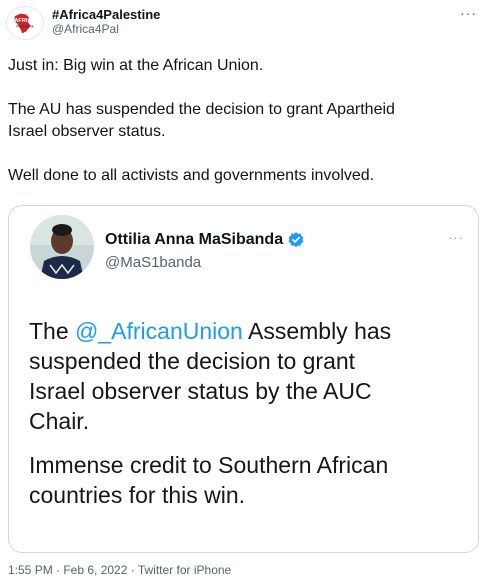  Describe the element at coordinates (296, 240) in the screenshot. I see `verified-badge-icon` at that location.